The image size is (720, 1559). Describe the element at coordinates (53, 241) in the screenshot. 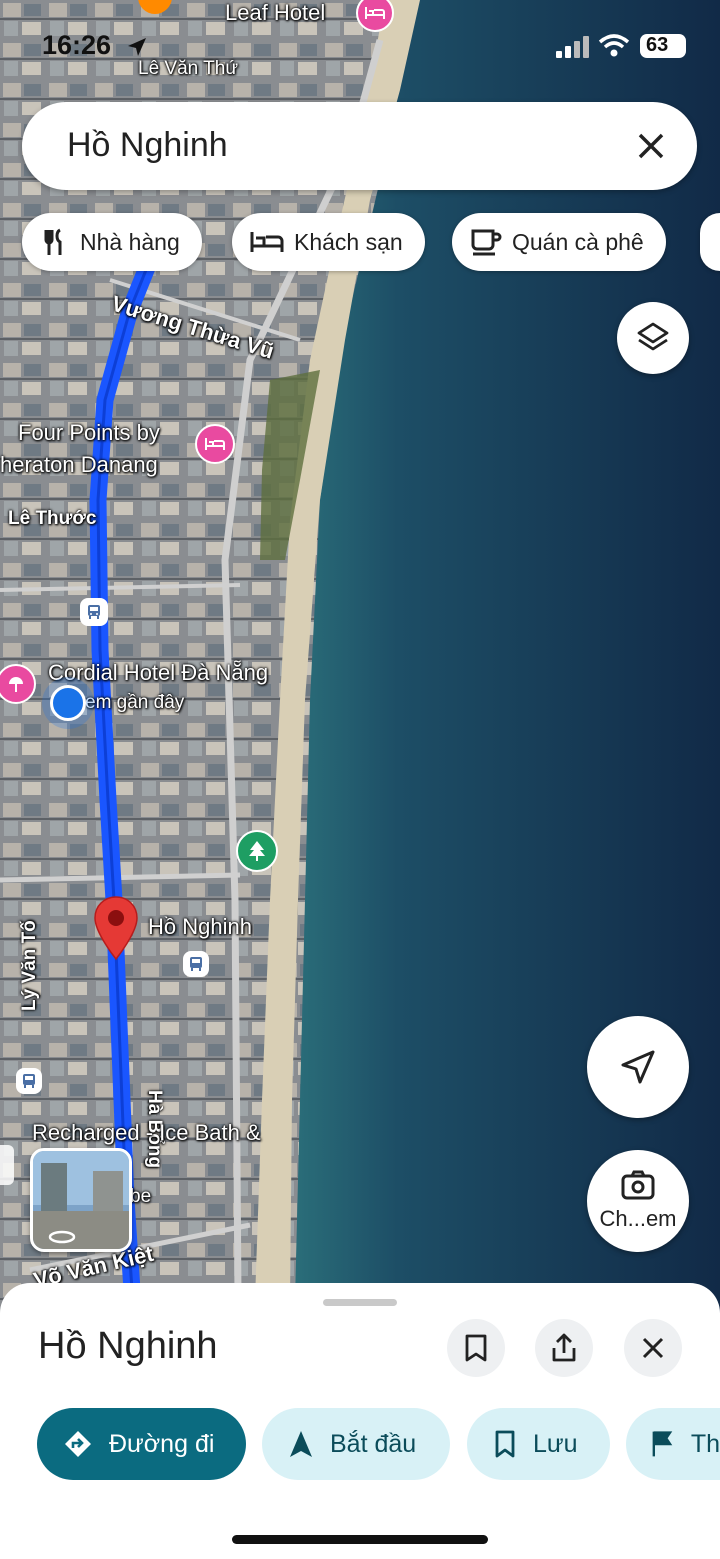

I see `restaurant-icon` at that location.